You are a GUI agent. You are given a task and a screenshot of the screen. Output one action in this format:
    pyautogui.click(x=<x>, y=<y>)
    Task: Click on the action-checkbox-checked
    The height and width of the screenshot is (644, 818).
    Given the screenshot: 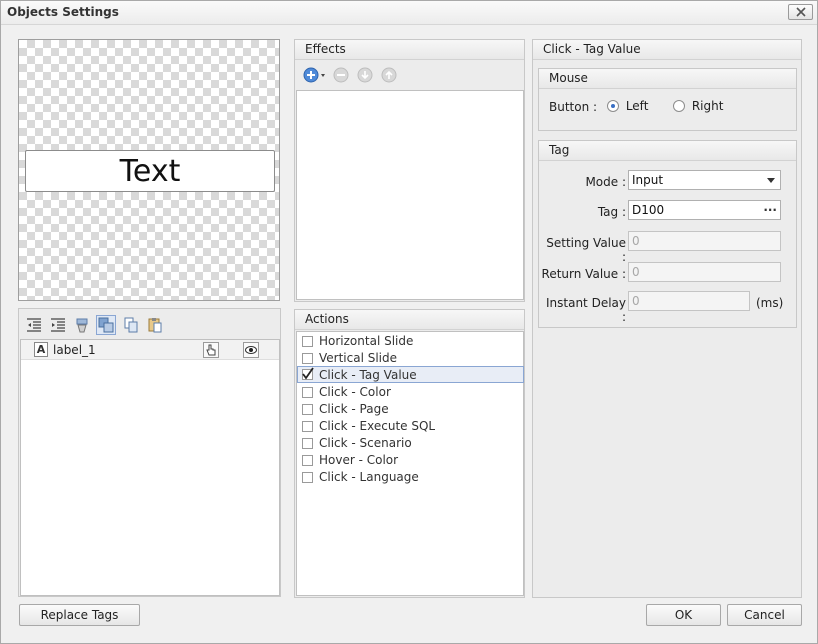 What is the action you would take?
    pyautogui.click(x=308, y=373)
    